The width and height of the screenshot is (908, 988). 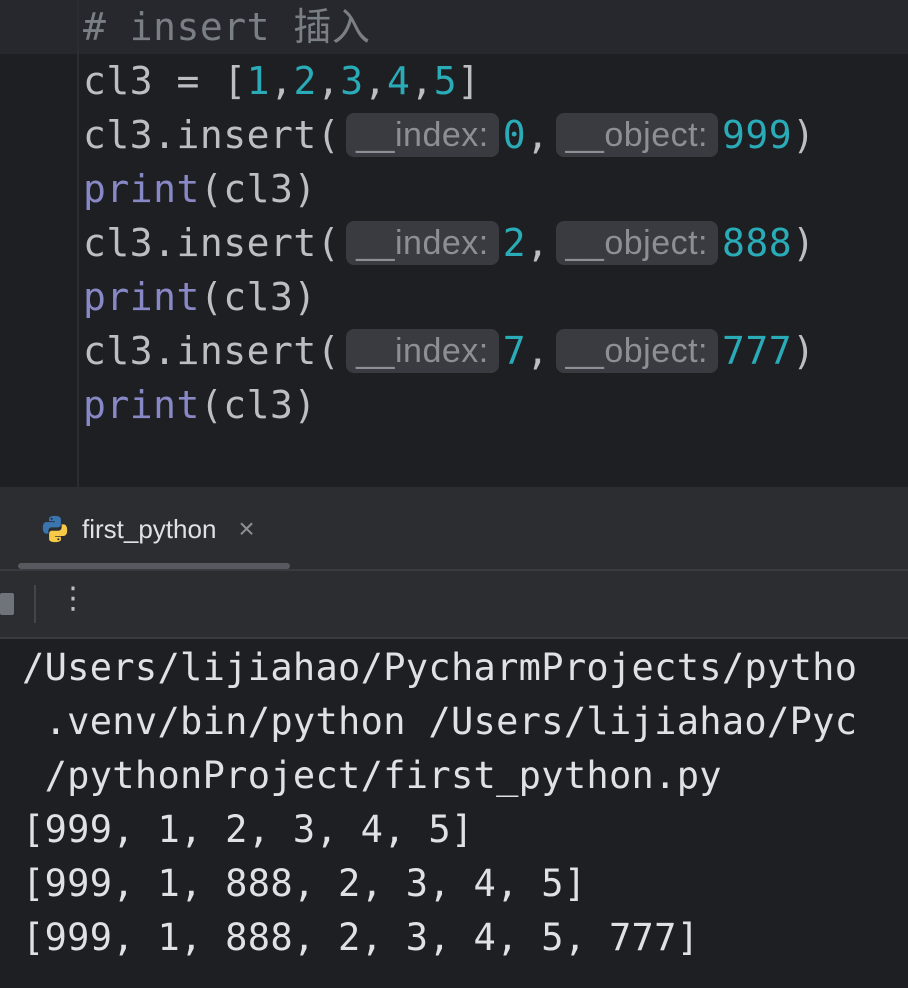 I want to click on python-icon, so click(x=55, y=529).